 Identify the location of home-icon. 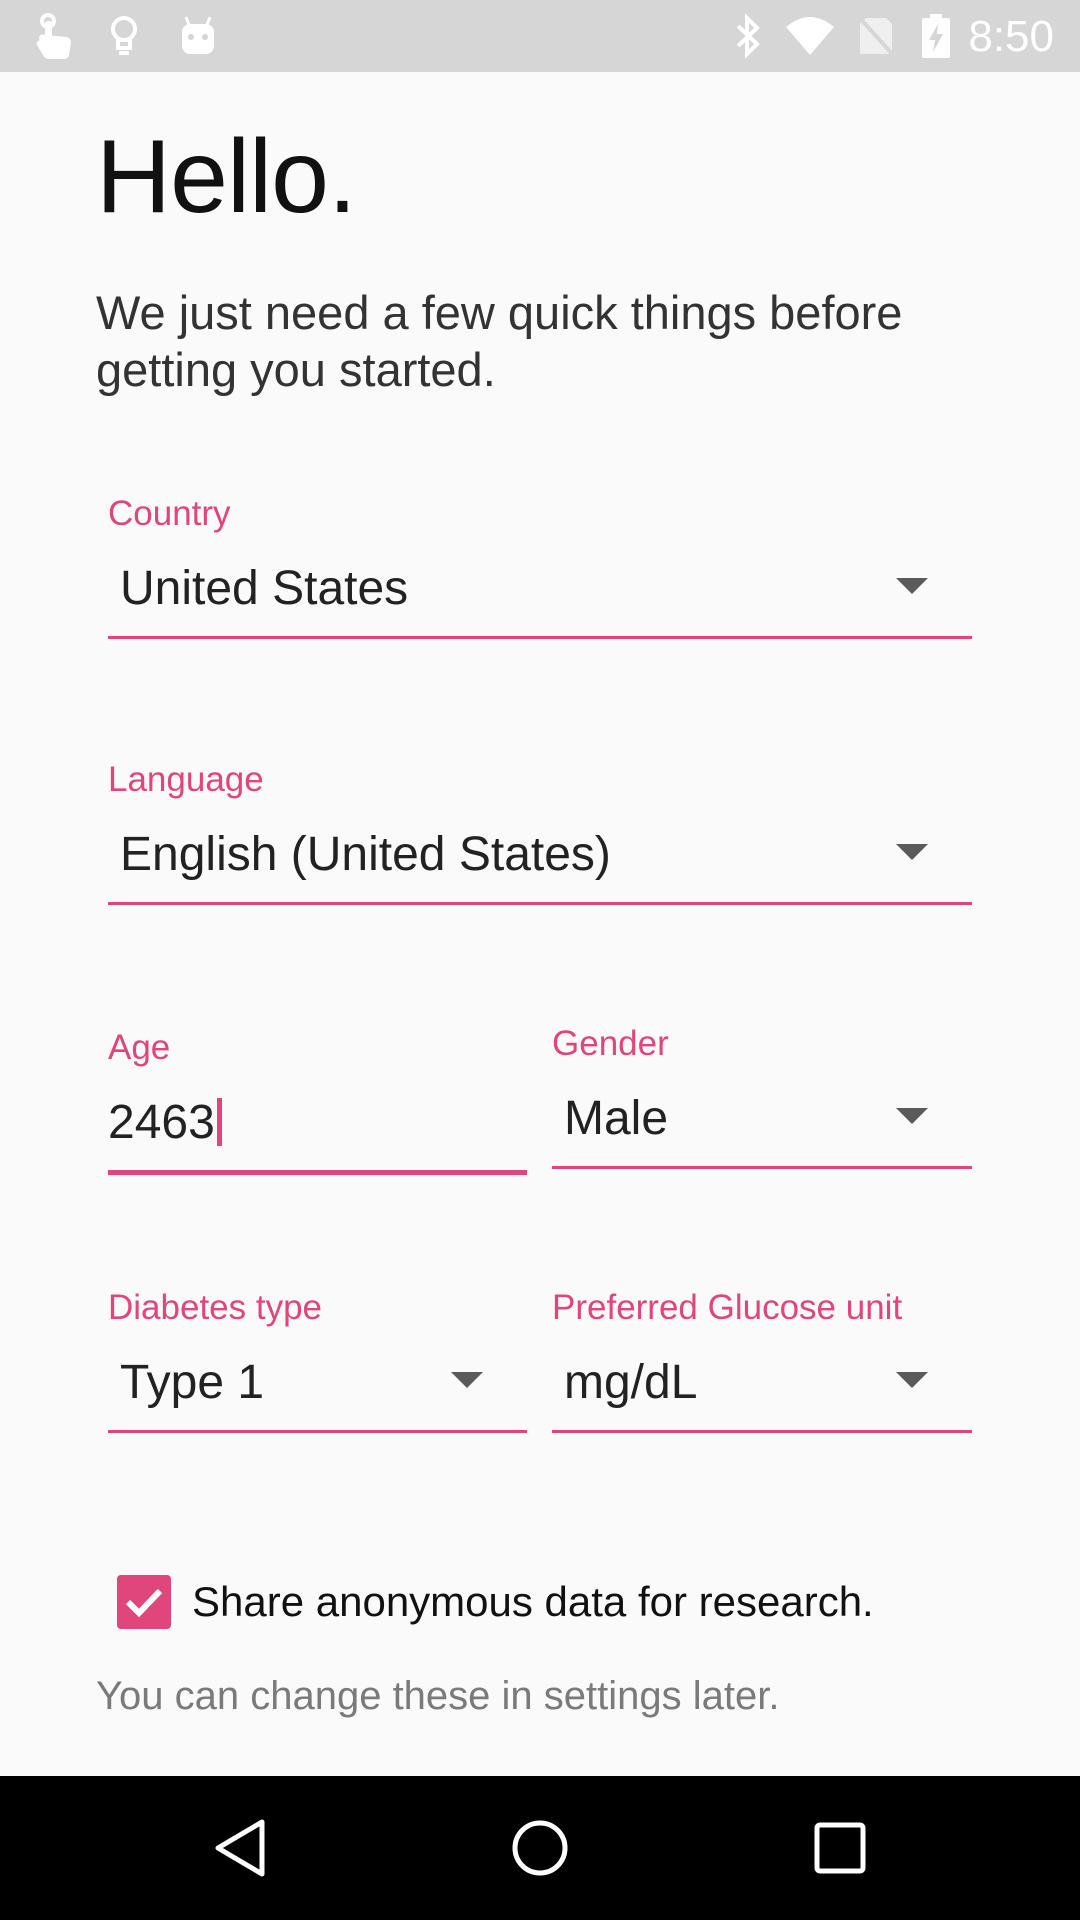
(540, 1848).